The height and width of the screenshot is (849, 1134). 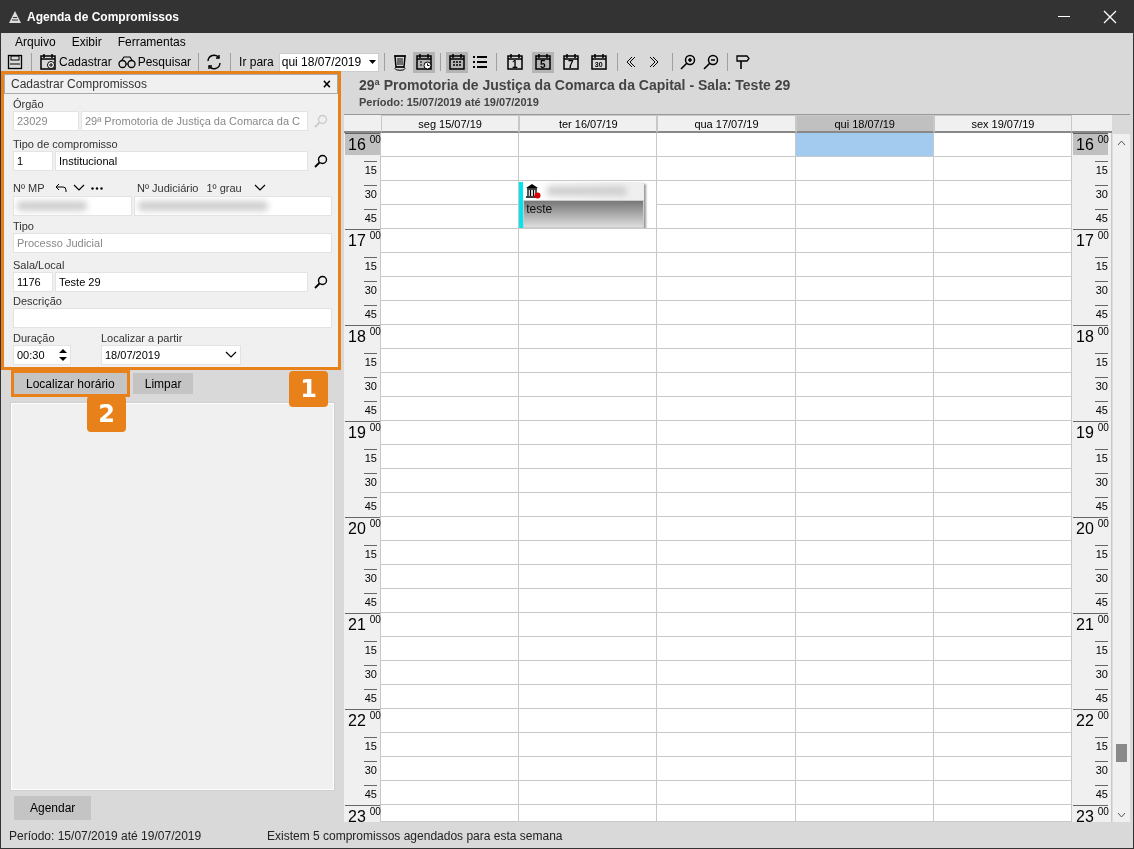 What do you see at coordinates (423, 62) in the screenshot?
I see `calendar-clock-button` at bounding box center [423, 62].